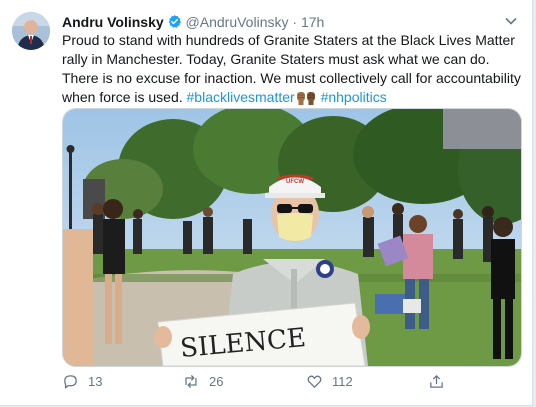  What do you see at coordinates (82, 381) in the screenshot?
I see `reply-button: 13` at bounding box center [82, 381].